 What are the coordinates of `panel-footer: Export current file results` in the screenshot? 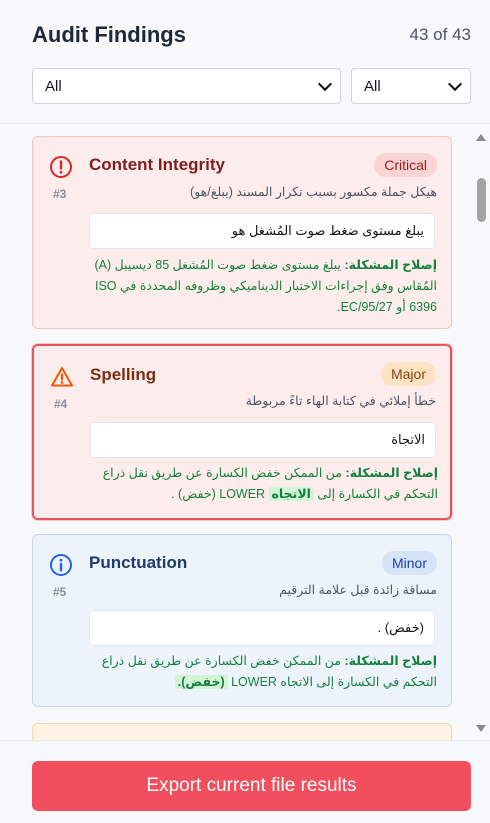 It's located at (245, 781).